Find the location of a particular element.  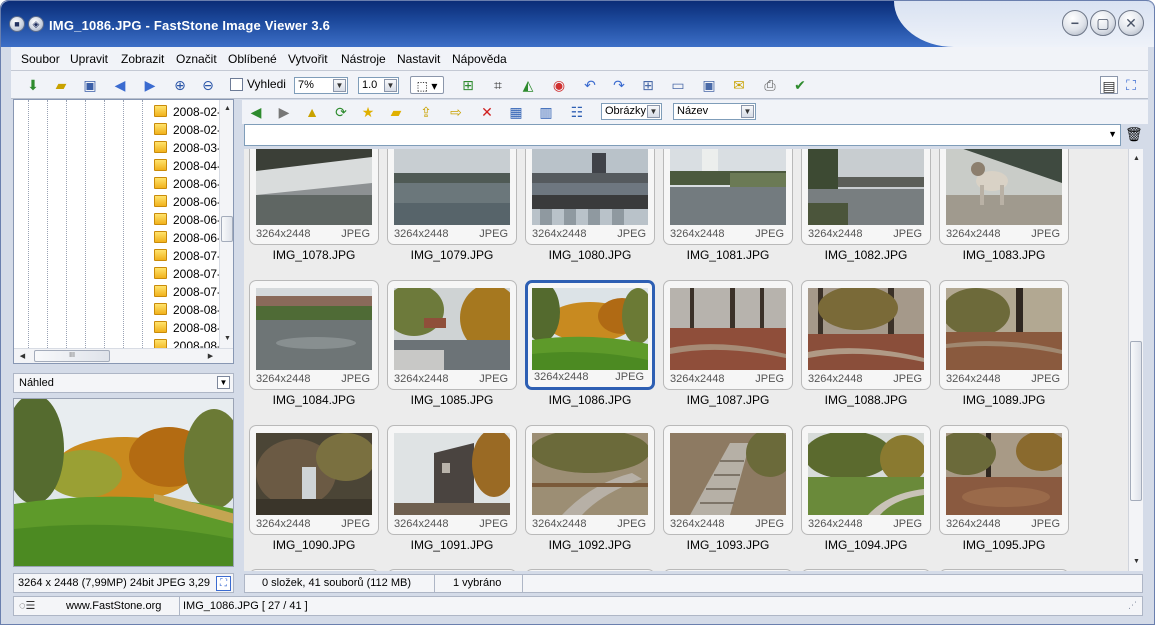

resize-icon: ⊞ is located at coordinates (468, 85).